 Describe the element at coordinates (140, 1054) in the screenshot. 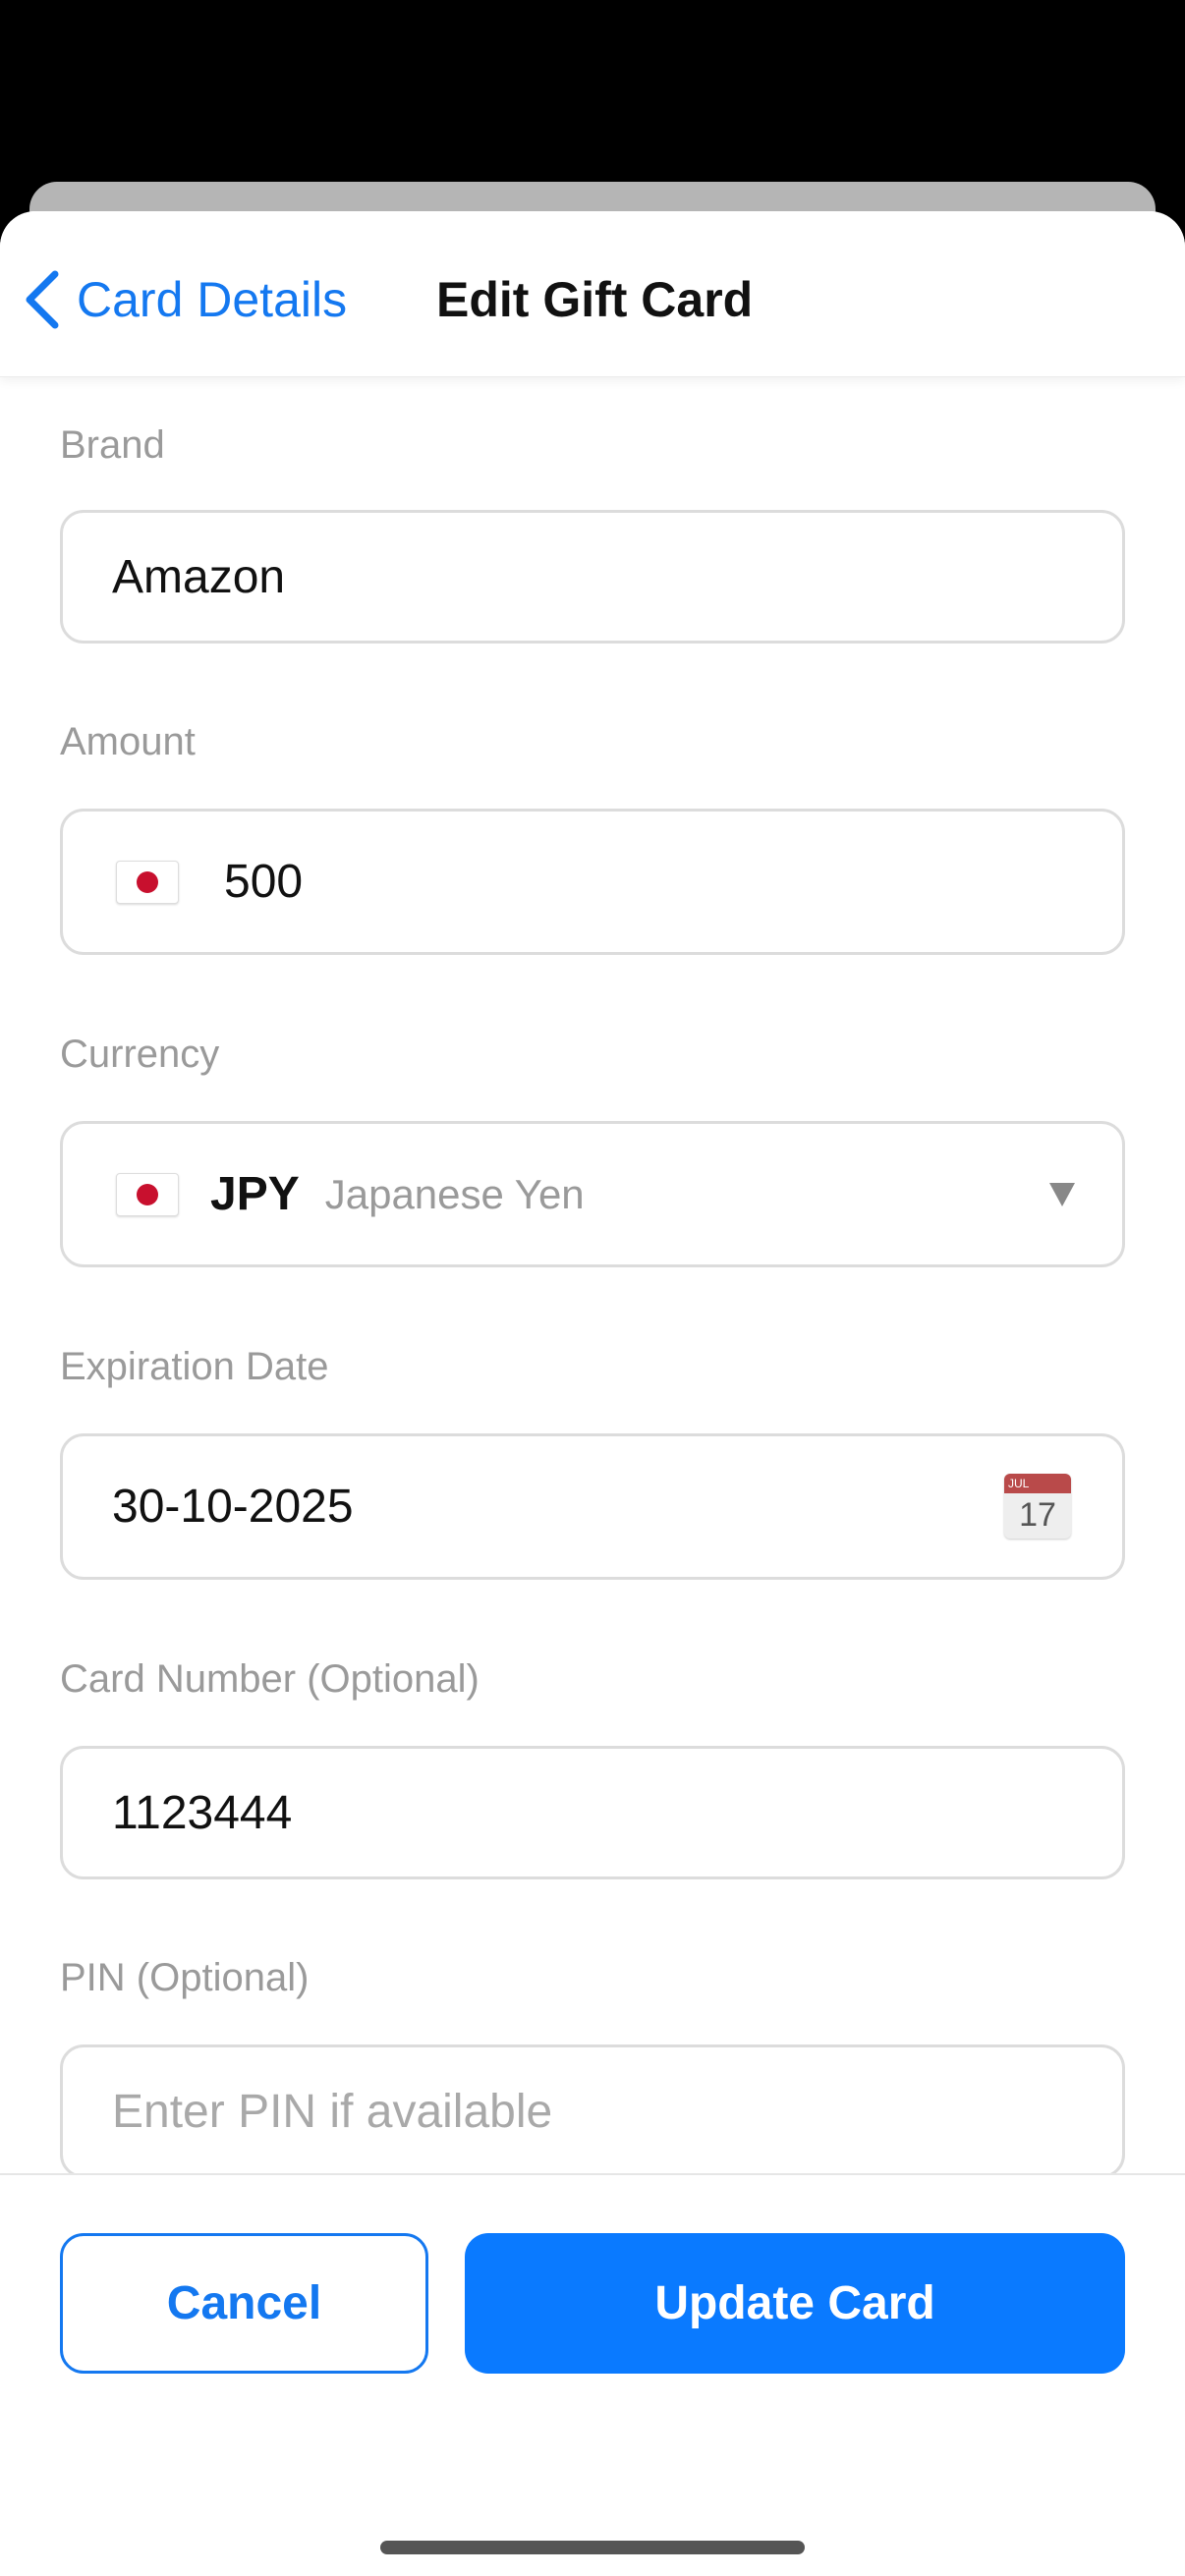

I see `currency-label: Currency` at that location.